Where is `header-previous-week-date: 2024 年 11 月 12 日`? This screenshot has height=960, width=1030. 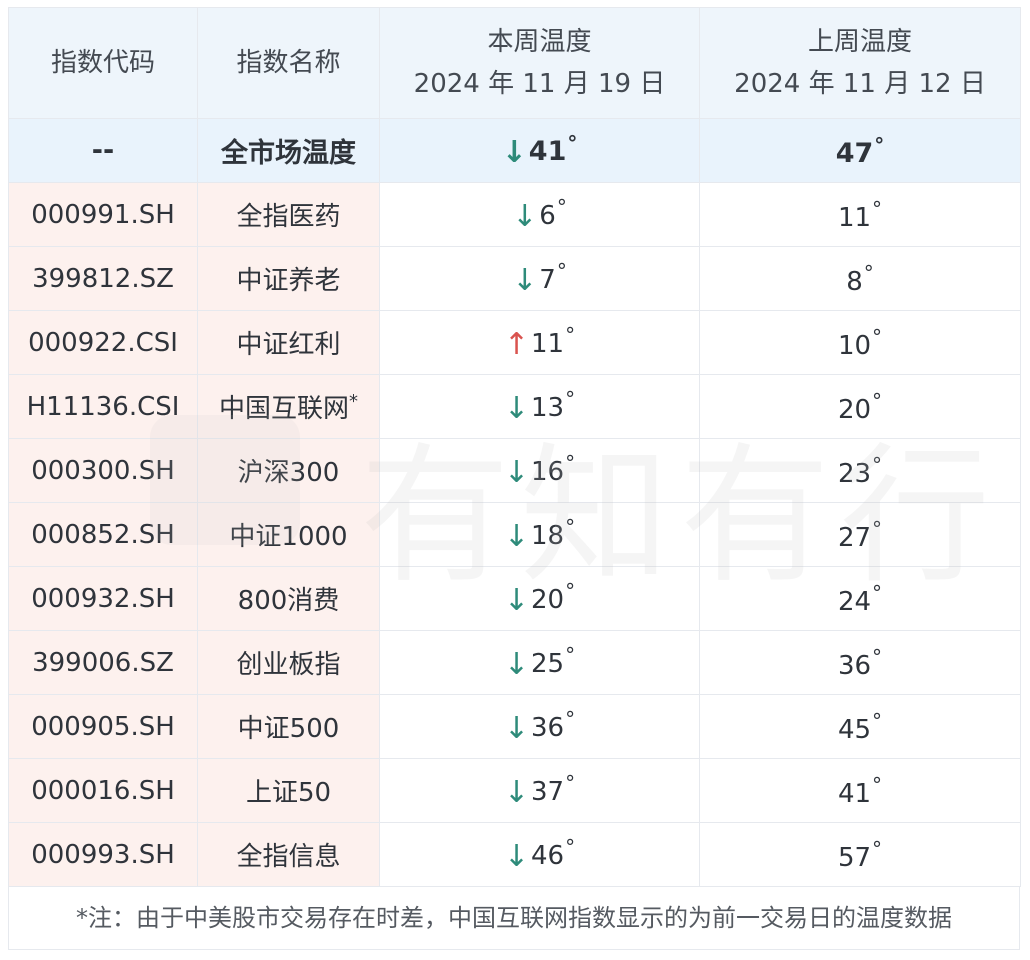
header-previous-week-date: 2024 年 11 月 12 日 is located at coordinates (860, 84).